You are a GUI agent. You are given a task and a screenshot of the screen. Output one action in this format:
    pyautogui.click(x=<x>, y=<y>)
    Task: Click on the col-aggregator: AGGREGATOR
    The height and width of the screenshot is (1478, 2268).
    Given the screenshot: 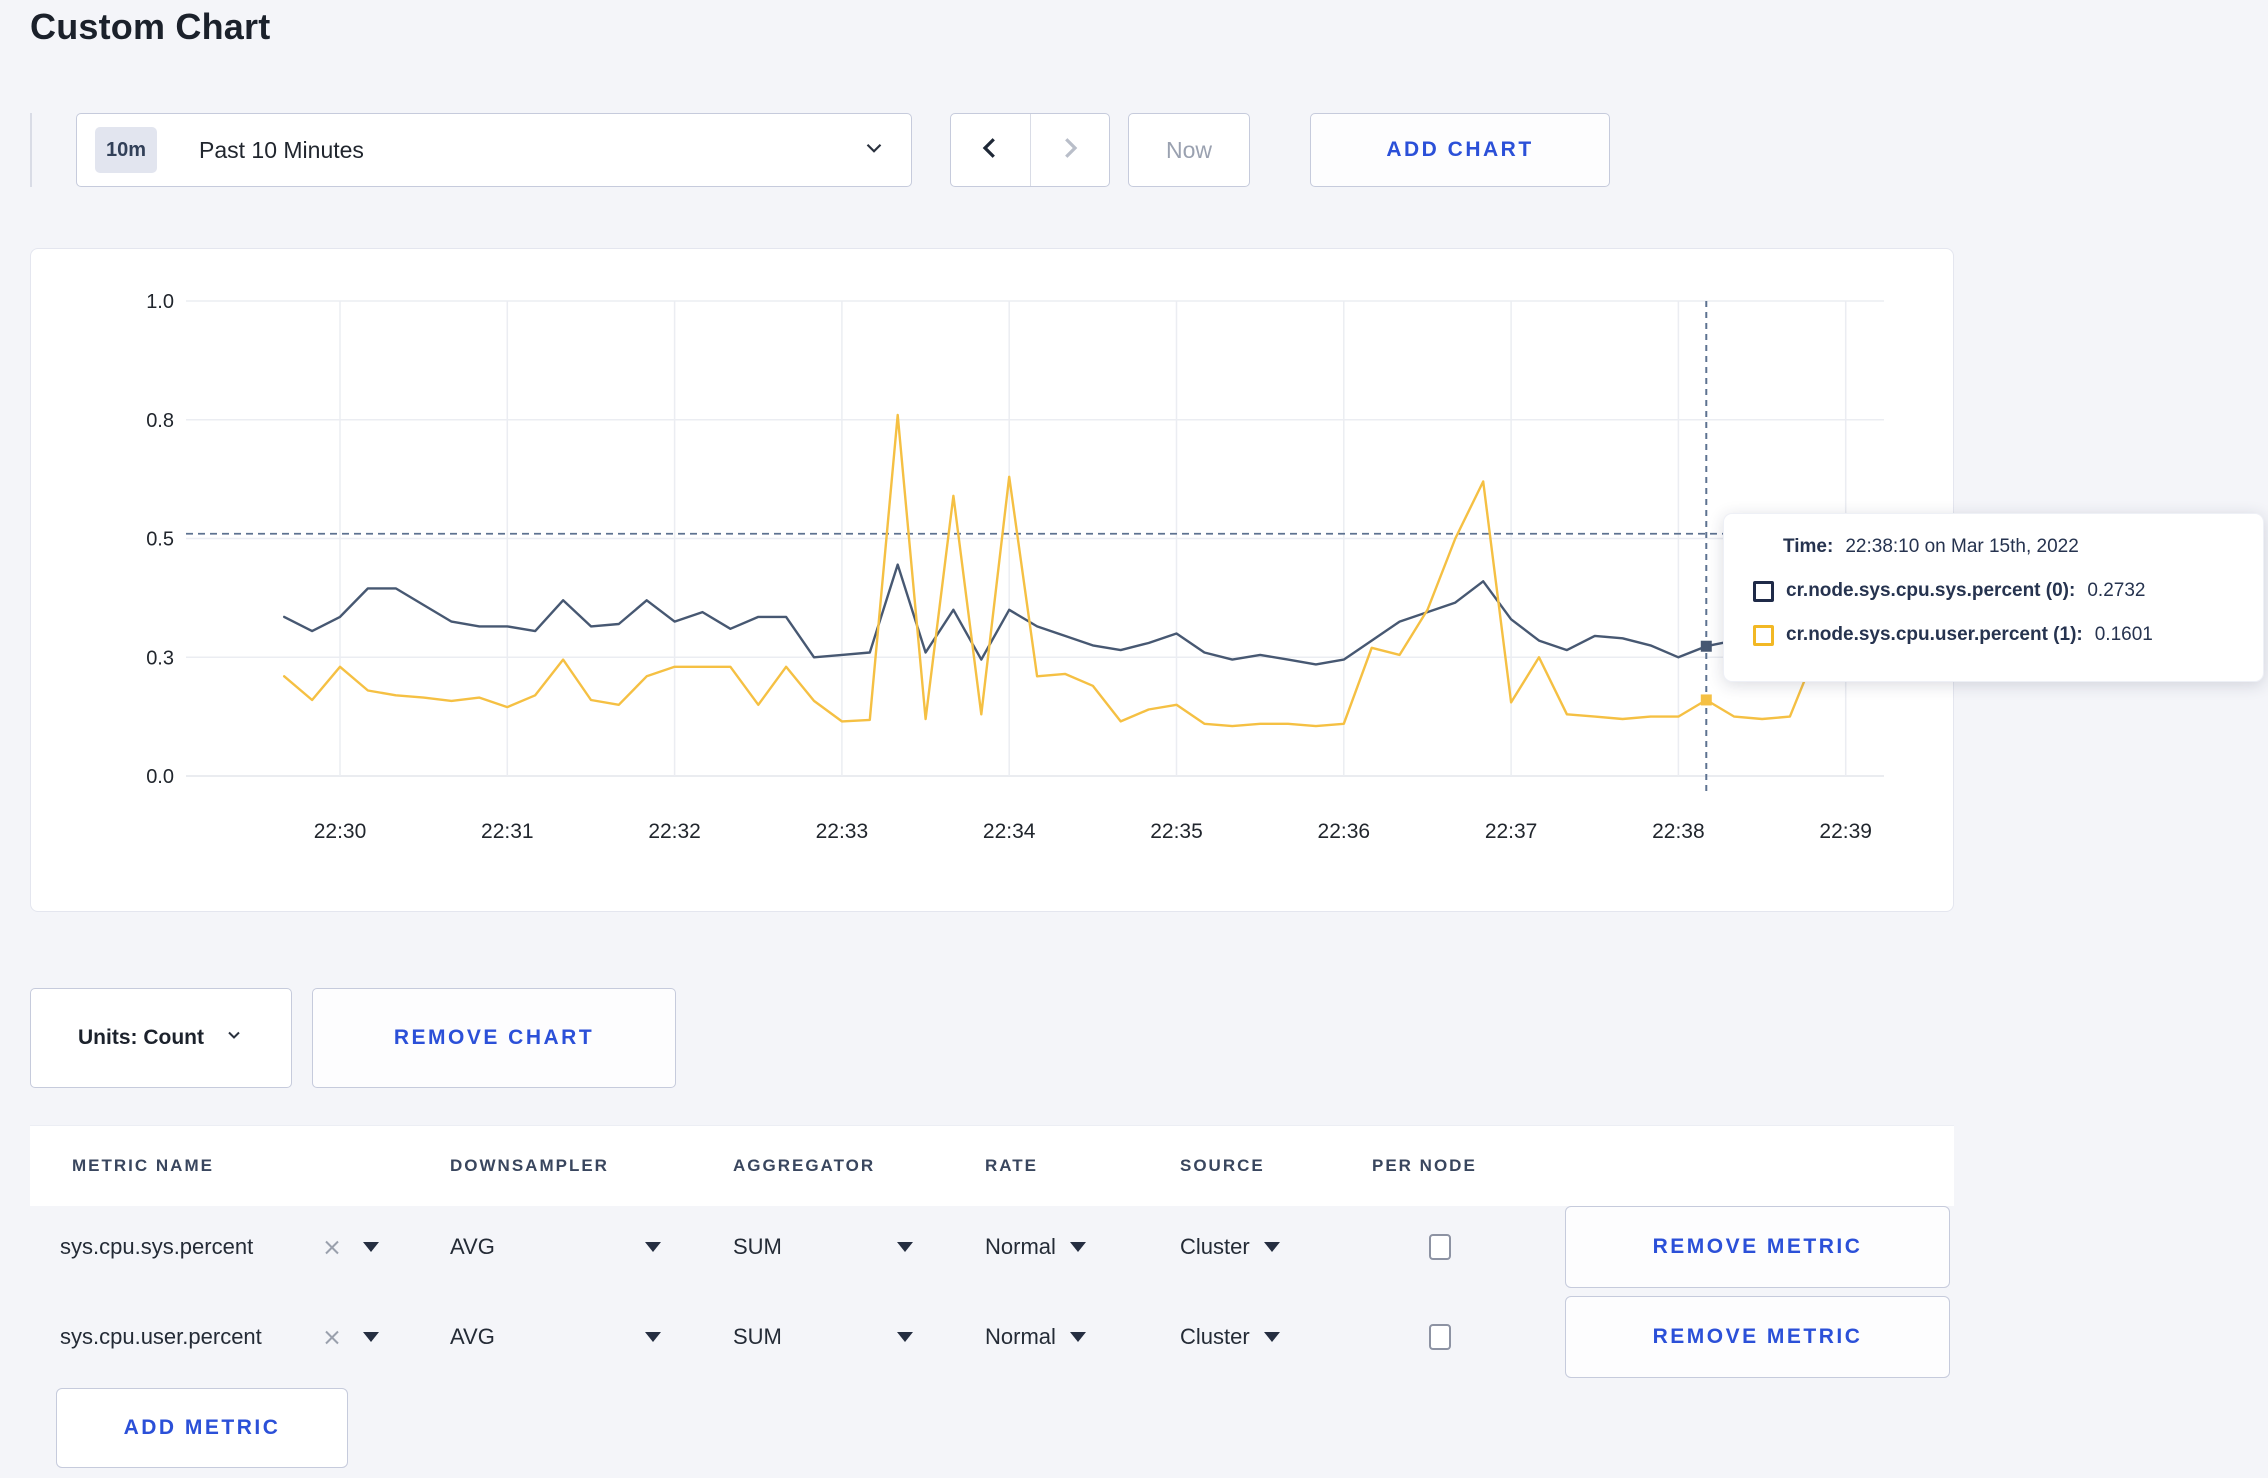 What is the action you would take?
    pyautogui.click(x=804, y=1165)
    